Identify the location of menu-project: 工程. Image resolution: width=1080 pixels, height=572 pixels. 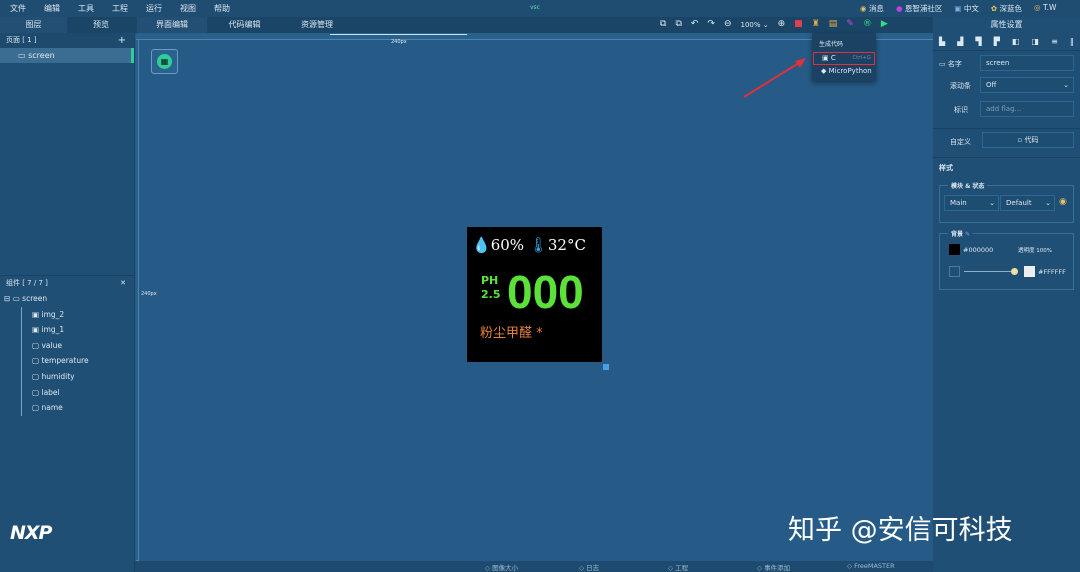
(120, 8).